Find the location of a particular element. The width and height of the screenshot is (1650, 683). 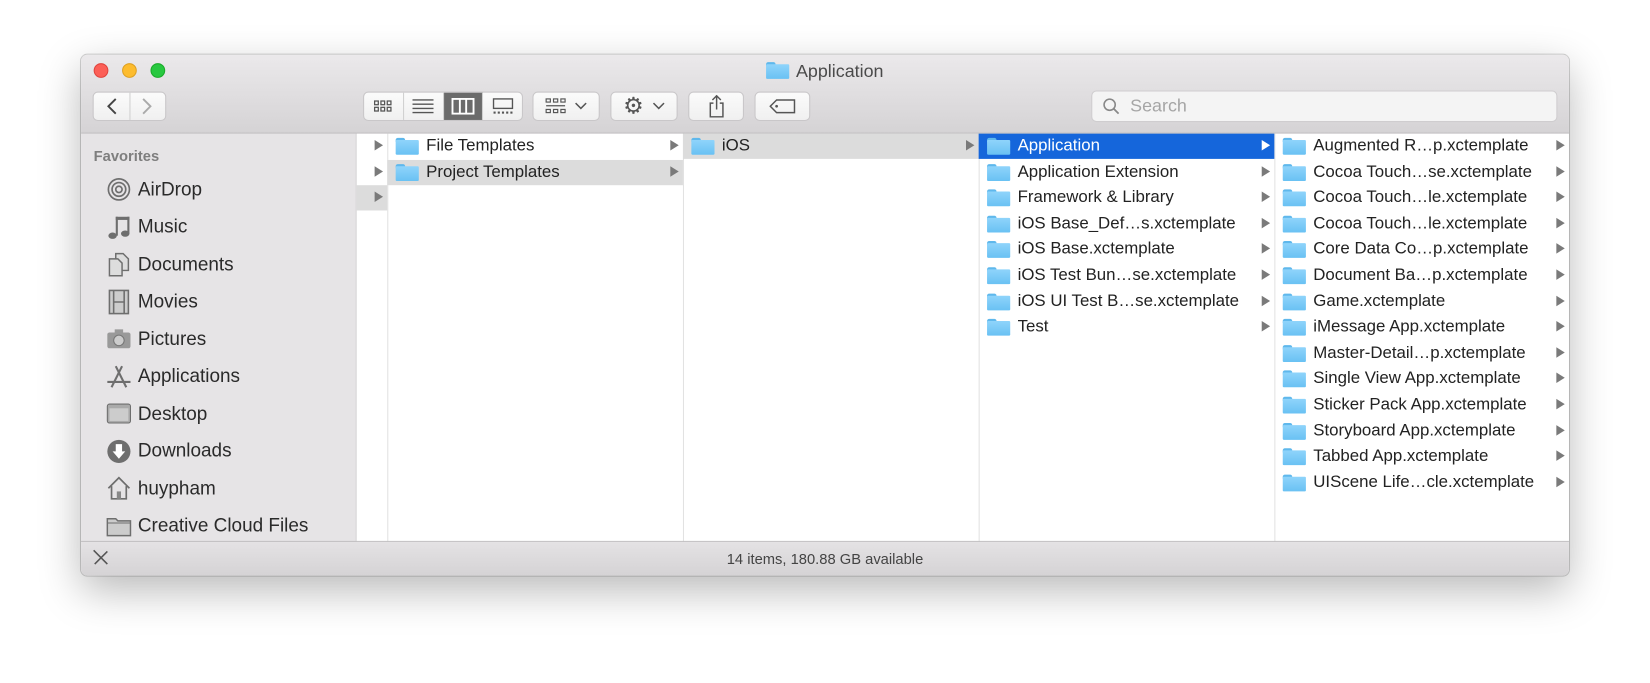

item-label: Core Data Co…p.xctemplate is located at coordinates (1421, 249).